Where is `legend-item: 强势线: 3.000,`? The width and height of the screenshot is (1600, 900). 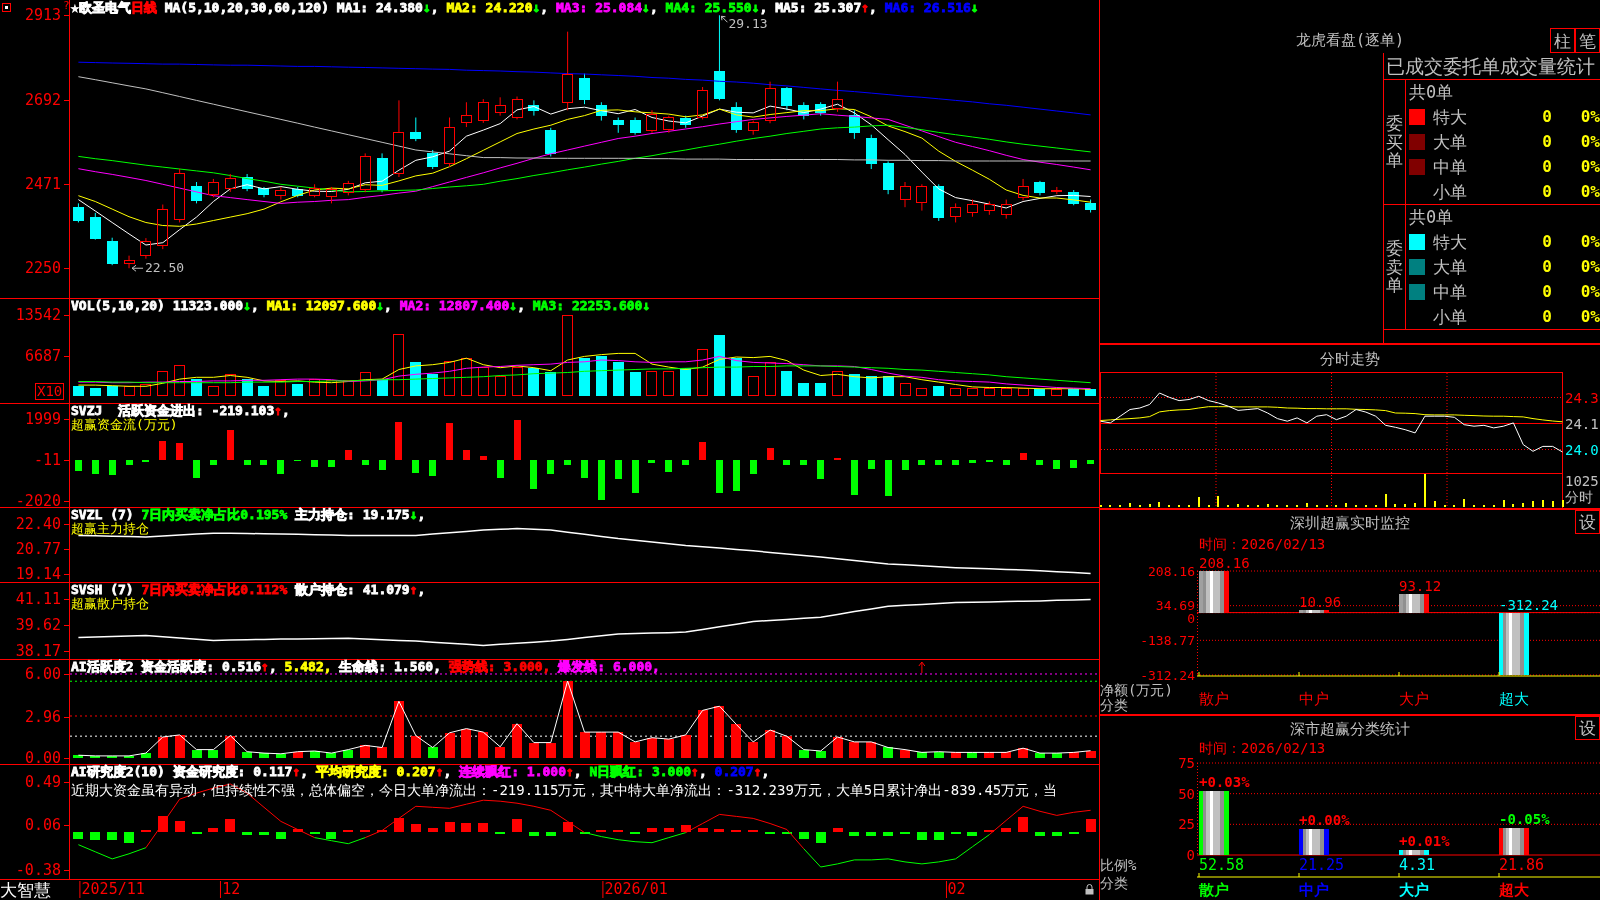
legend-item: 强势线: 3.000, is located at coordinates (499, 667).